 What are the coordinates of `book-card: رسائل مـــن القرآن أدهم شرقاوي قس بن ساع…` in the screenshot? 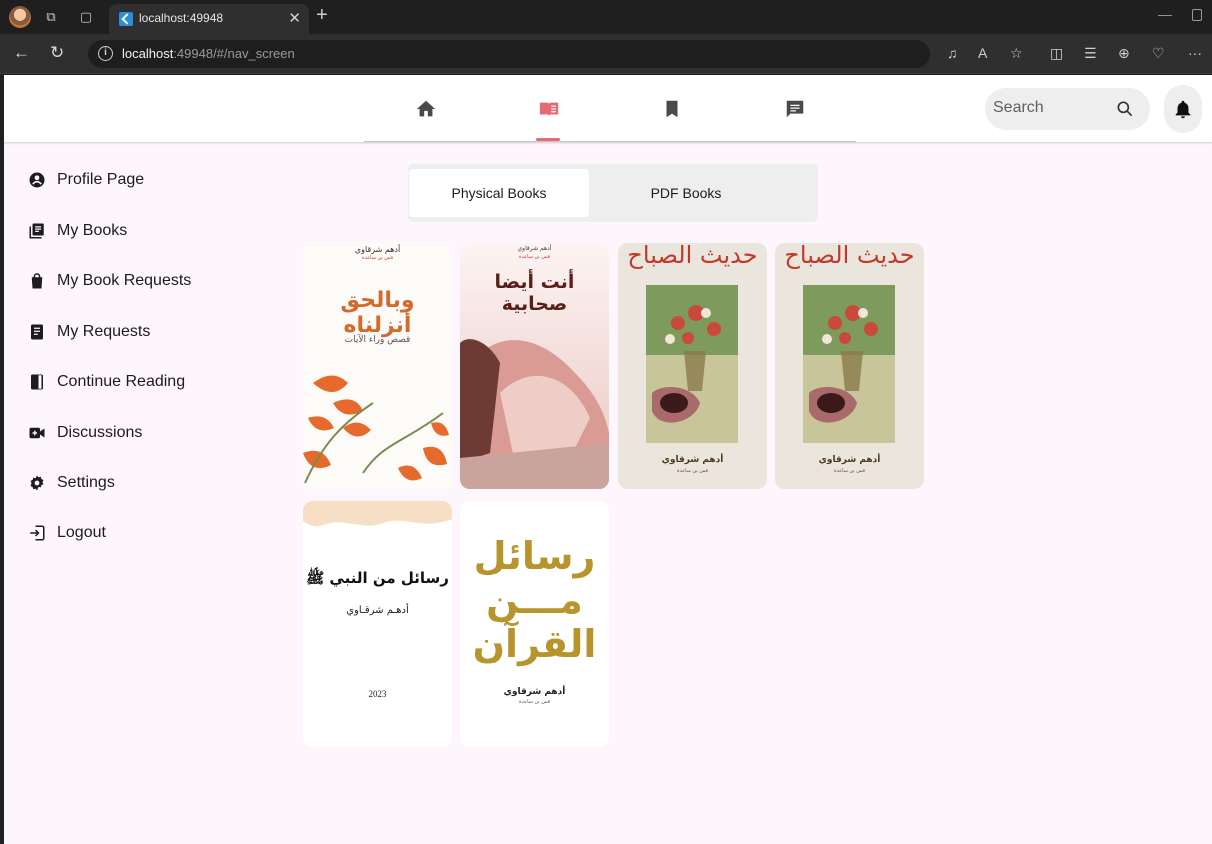 It's located at (534, 624).